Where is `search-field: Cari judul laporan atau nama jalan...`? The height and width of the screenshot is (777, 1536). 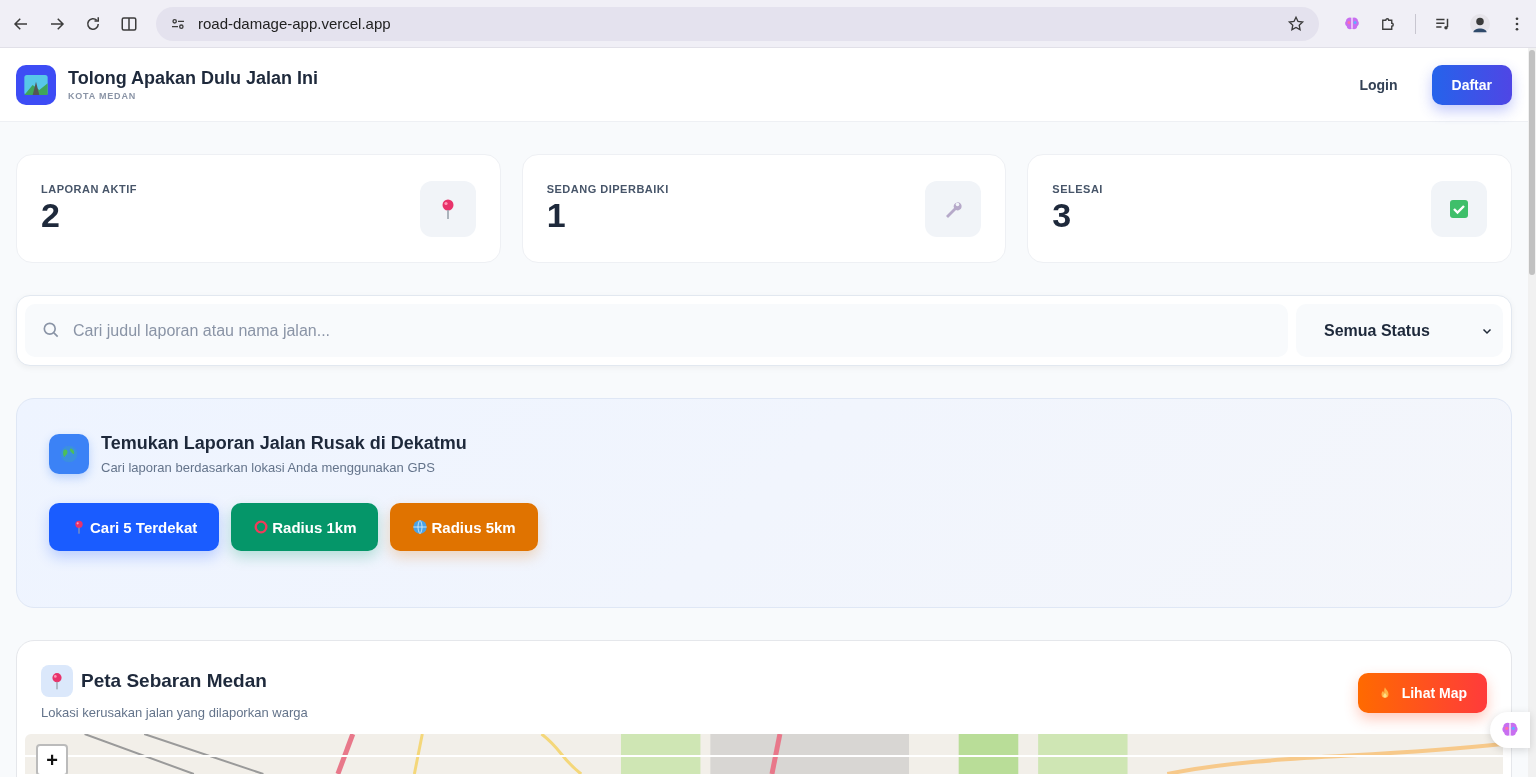
search-field: Cari judul laporan atau nama jalan... is located at coordinates (656, 330).